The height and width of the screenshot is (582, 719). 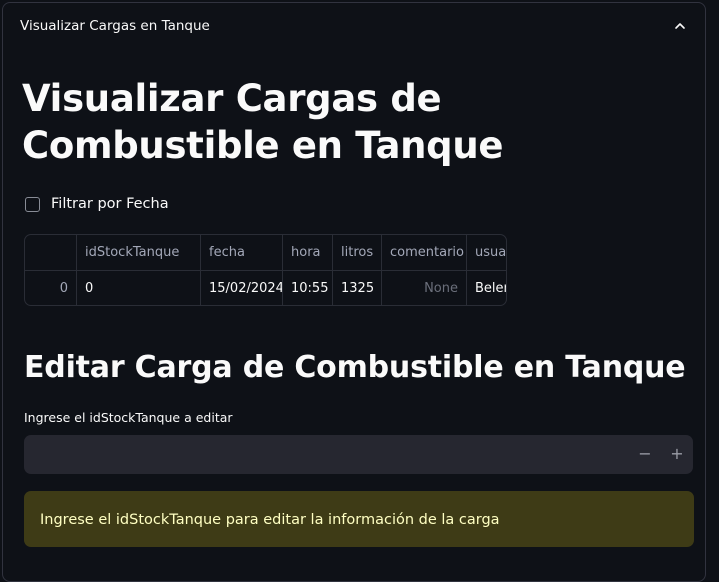 What do you see at coordinates (308, 252) in the screenshot?
I see `table-header-hora: hora` at bounding box center [308, 252].